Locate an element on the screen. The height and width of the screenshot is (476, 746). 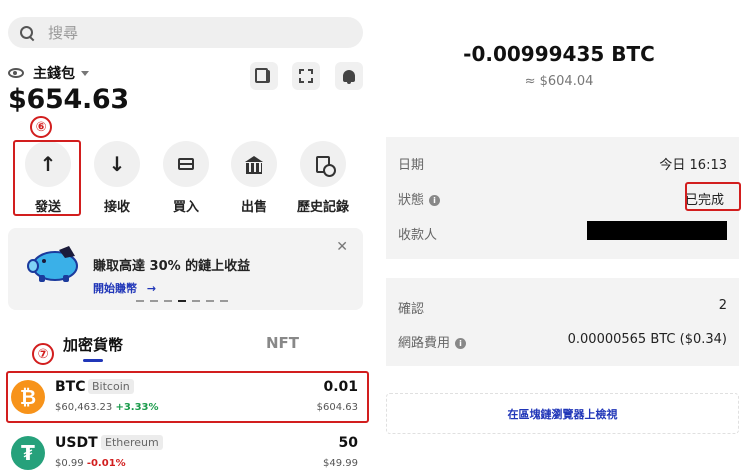
tx-date-row: 日期 今日 16:13 is located at coordinates (562, 163).